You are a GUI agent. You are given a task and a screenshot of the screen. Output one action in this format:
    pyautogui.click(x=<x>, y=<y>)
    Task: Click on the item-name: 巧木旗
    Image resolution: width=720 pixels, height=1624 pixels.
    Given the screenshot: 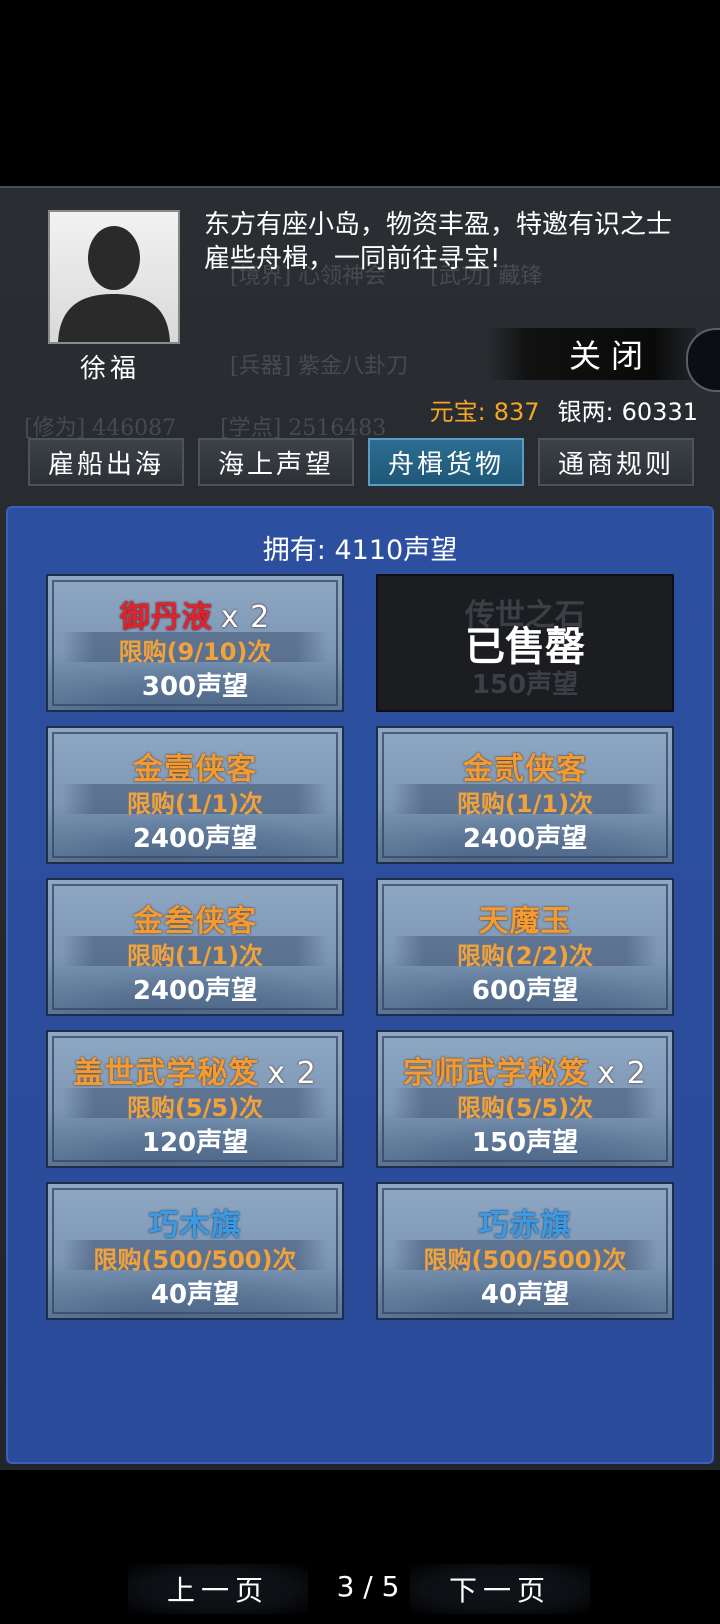 What is the action you would take?
    pyautogui.click(x=195, y=1225)
    